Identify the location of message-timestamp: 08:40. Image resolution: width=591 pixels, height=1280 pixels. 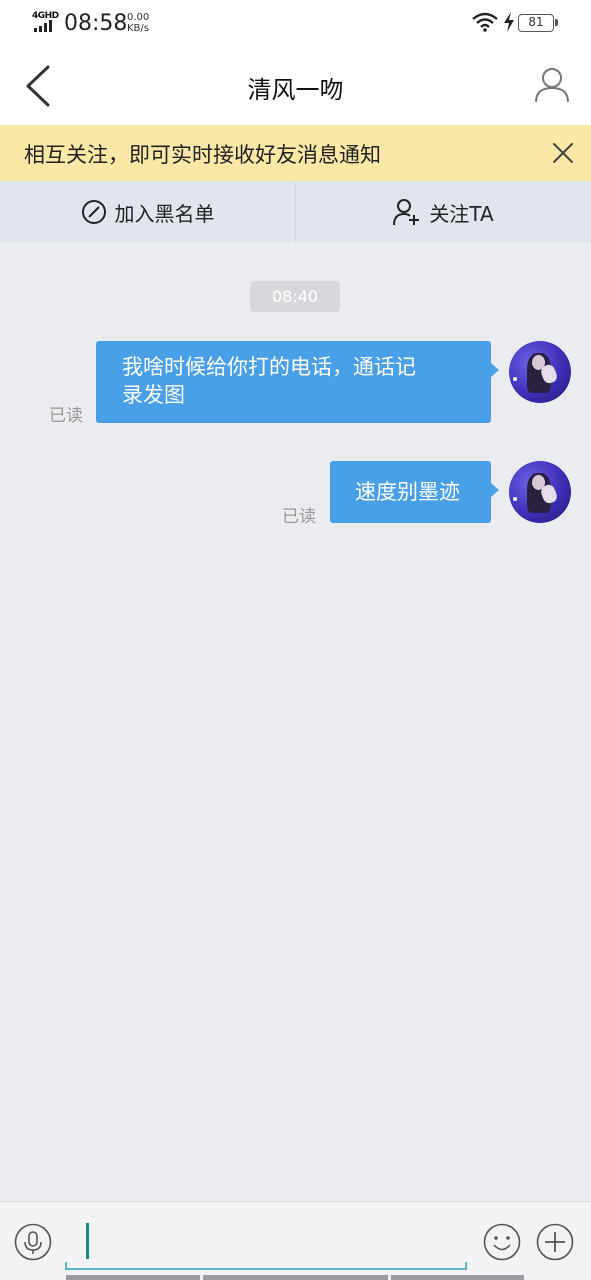
(295, 296).